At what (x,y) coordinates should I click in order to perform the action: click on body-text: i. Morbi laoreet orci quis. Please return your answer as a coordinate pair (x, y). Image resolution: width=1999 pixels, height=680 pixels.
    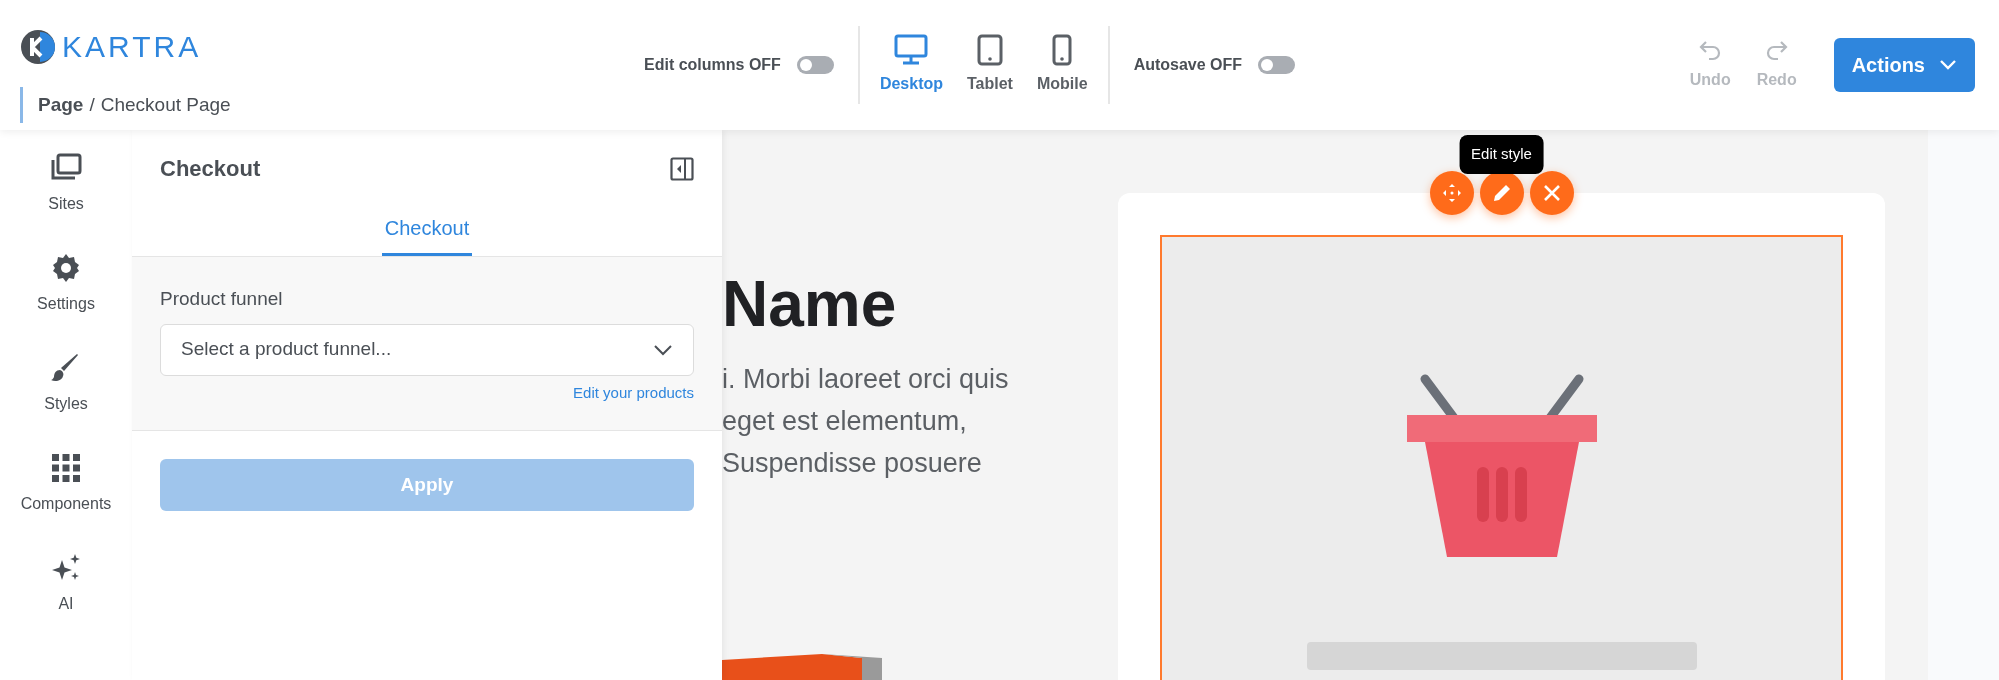
    Looking at the image, I should click on (866, 379).